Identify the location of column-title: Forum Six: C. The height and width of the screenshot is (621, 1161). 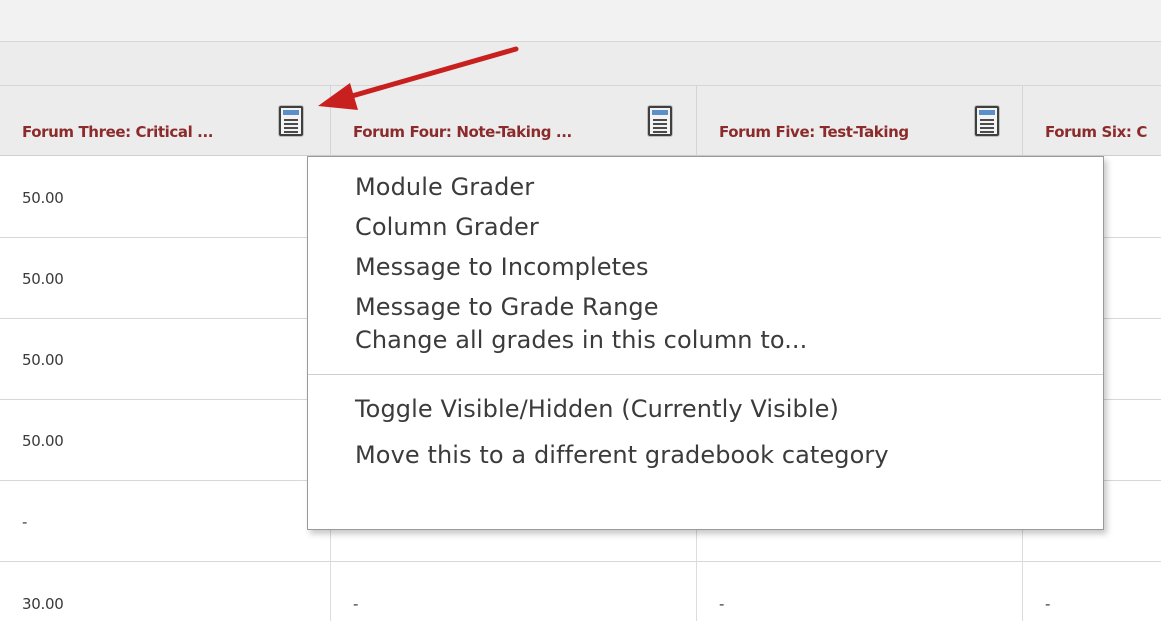
(1096, 132).